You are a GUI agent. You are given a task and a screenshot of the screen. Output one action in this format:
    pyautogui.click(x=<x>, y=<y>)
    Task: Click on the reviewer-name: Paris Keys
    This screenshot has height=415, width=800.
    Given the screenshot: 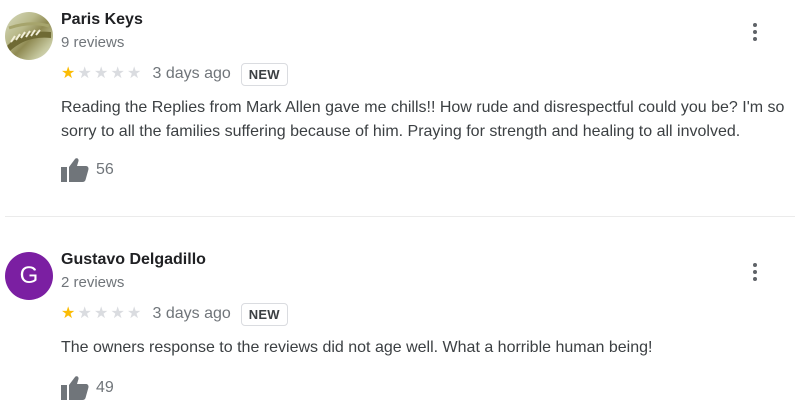 What is the action you would take?
    pyautogui.click(x=102, y=20)
    